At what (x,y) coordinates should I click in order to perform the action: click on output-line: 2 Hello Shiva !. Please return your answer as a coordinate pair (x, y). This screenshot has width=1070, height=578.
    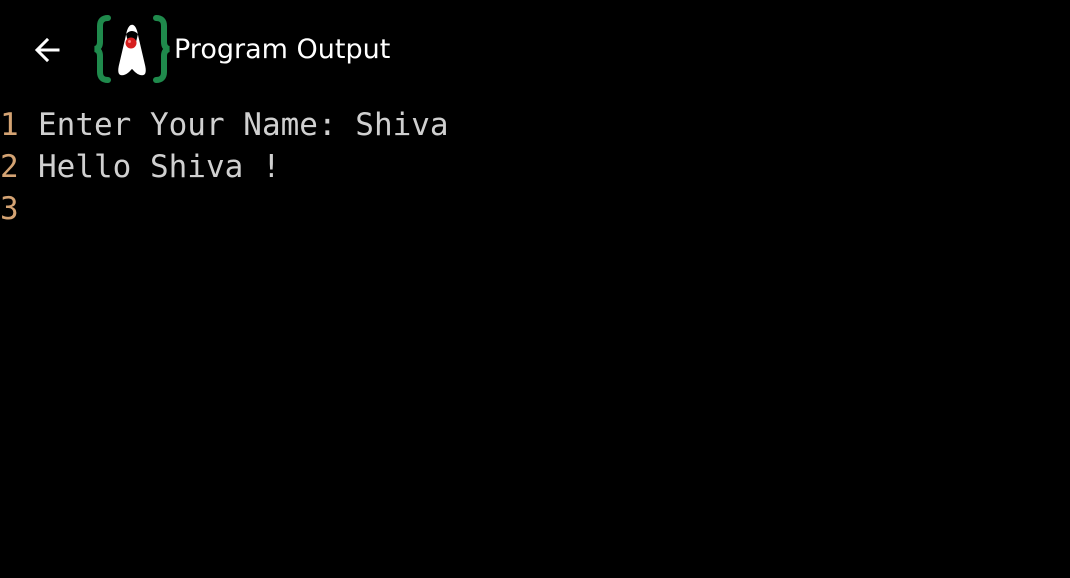
    Looking at the image, I should click on (535, 167).